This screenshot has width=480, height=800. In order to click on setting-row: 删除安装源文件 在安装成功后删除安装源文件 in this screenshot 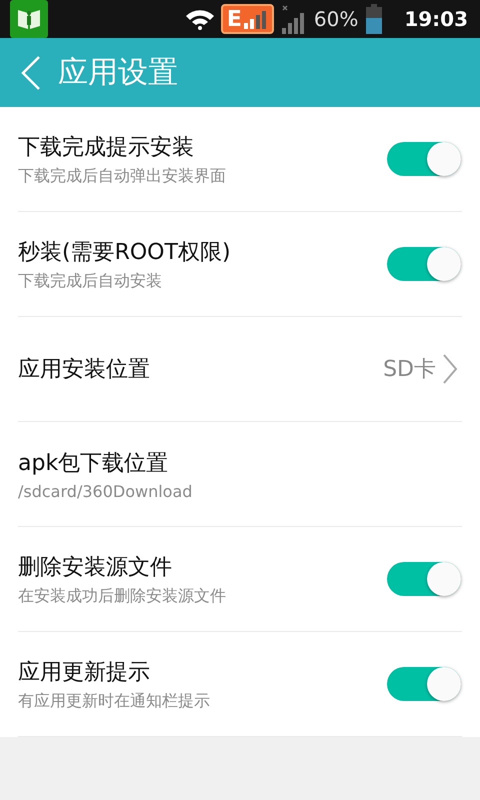, I will do `click(240, 579)`.